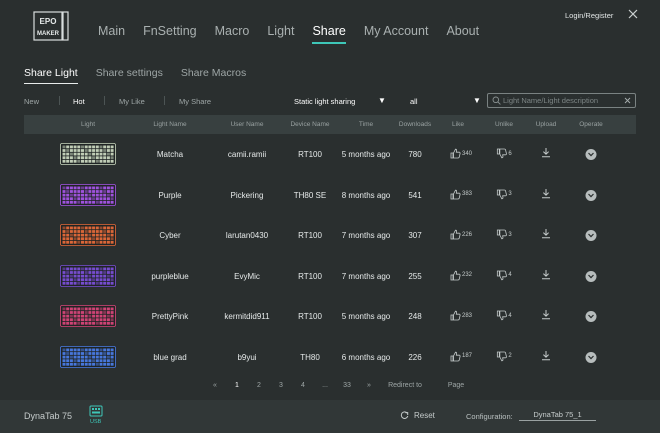 The image size is (660, 433). What do you see at coordinates (415, 276) in the screenshot?
I see `downloads-cell: 255` at bounding box center [415, 276].